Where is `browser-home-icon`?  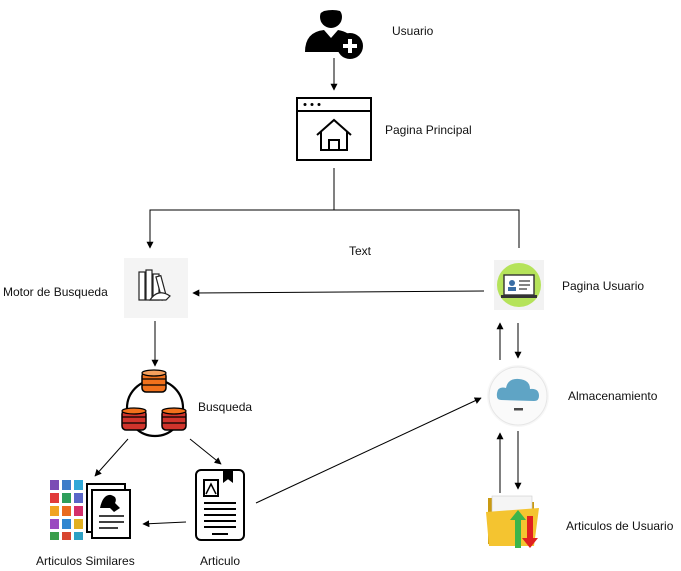
browser-home-icon is located at coordinates (334, 129).